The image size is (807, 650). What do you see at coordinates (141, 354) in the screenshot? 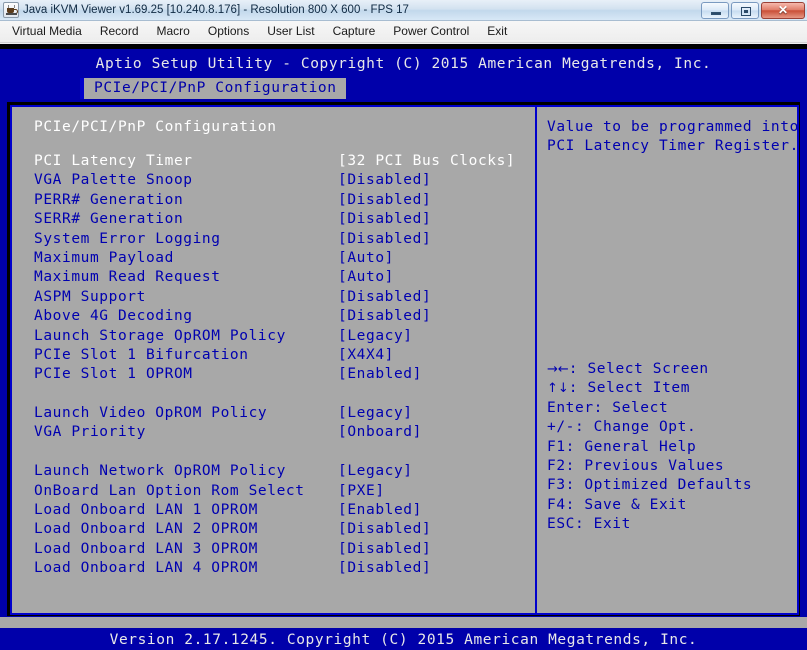
I see `setting-label: PCIe Slot 1 Bifurcation` at bounding box center [141, 354].